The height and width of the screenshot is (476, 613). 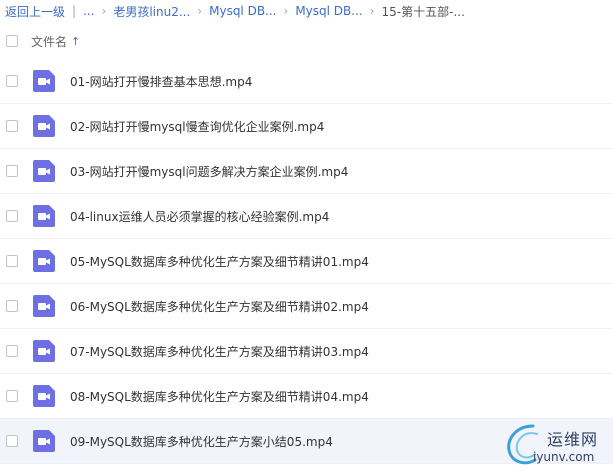 What do you see at coordinates (219, 261) in the screenshot?
I see `file-name: 05-MySQL数据库多种优化生产方案及细节精讲01.mp4` at bounding box center [219, 261].